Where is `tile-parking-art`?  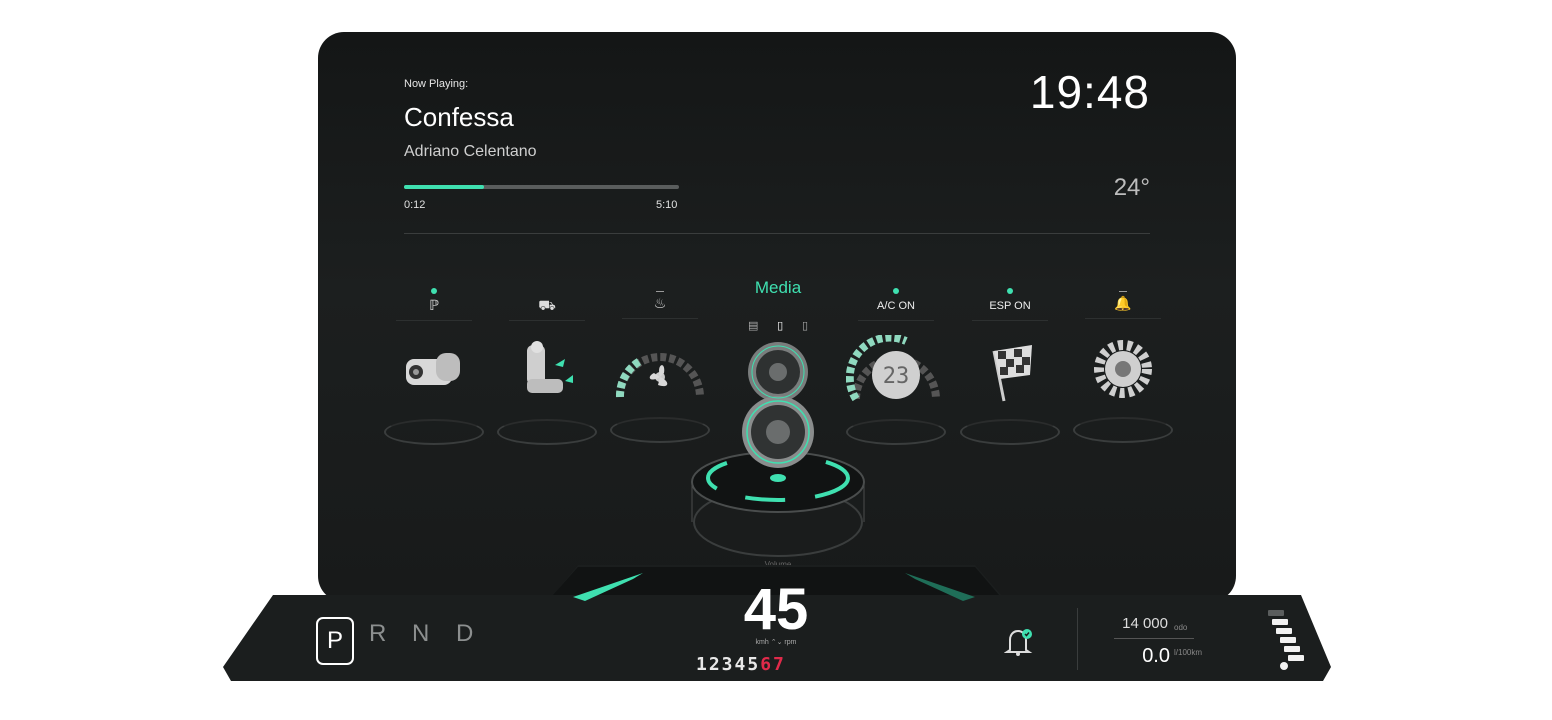
tile-parking-art is located at coordinates (434, 370).